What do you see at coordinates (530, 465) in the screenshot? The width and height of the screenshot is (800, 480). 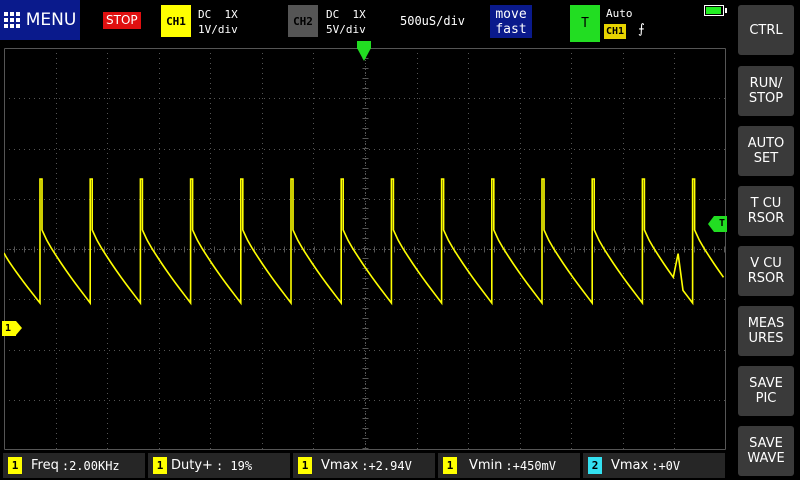 I see `measurement-value: :+450mV` at bounding box center [530, 465].